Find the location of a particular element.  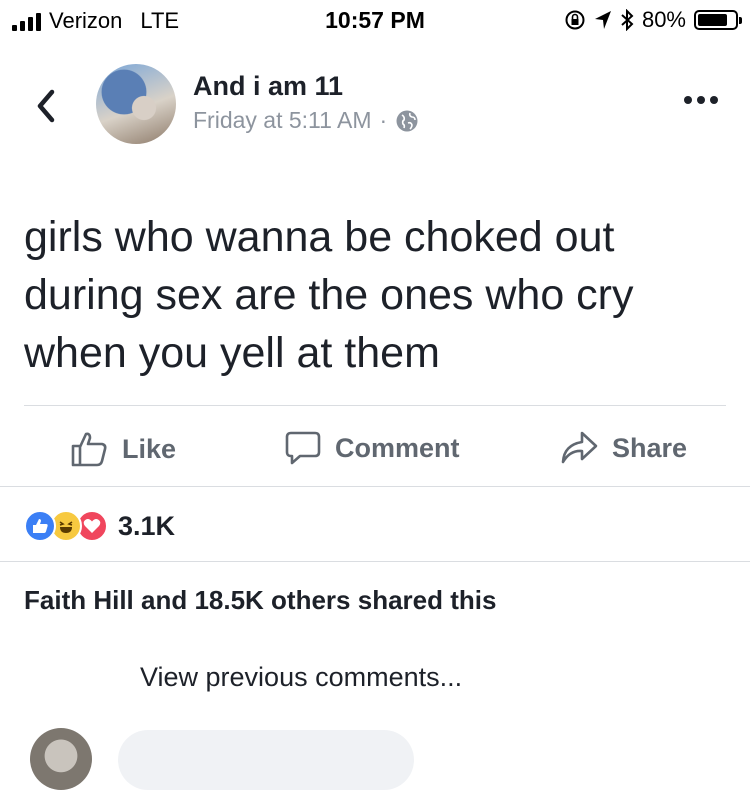

battery-icon is located at coordinates (718, 20).